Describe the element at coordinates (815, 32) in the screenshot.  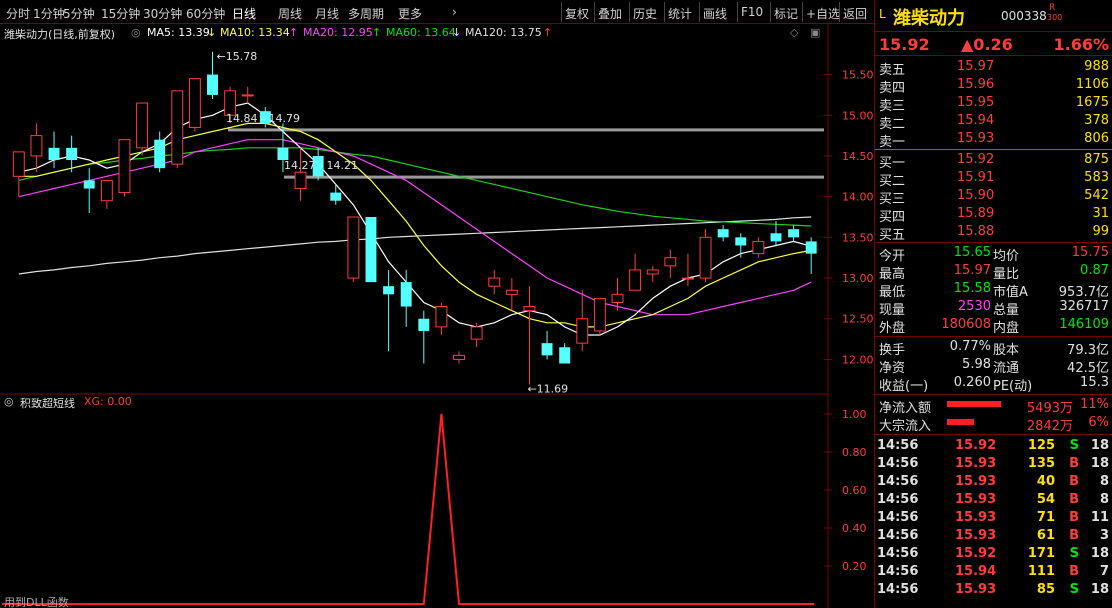
I see `menu-box-icon: ▣` at that location.